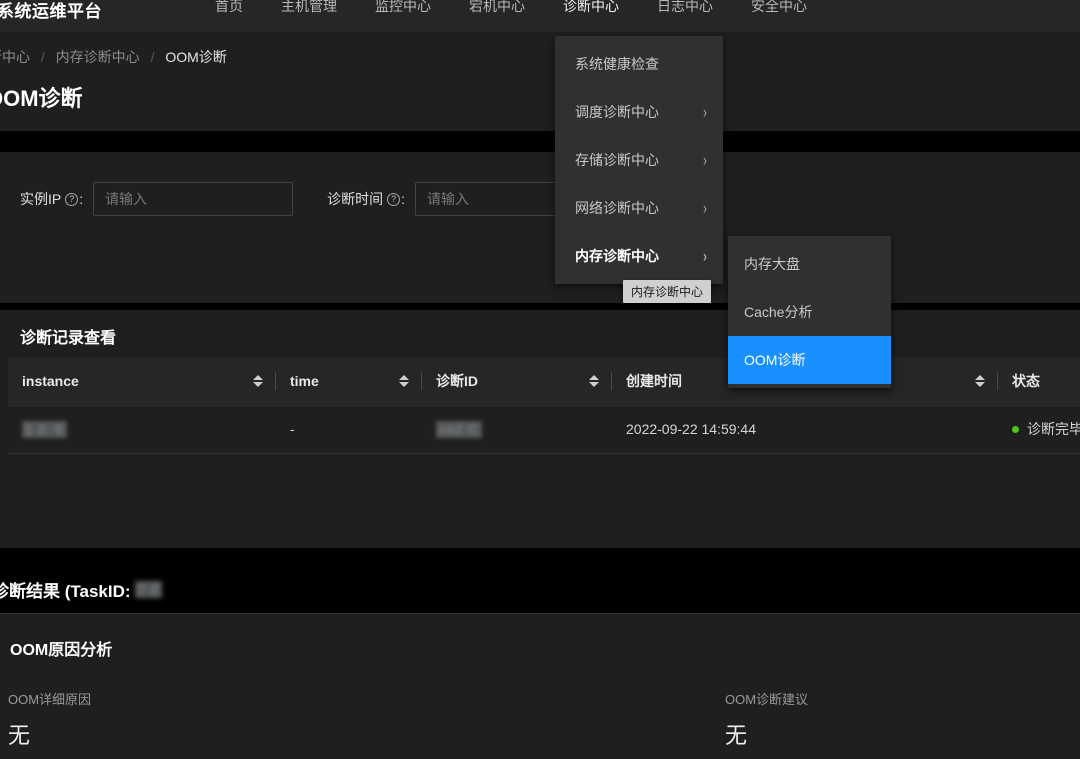 This screenshot has height=759, width=1080. I want to click on column-header-status: 状态, so click(1039, 382).